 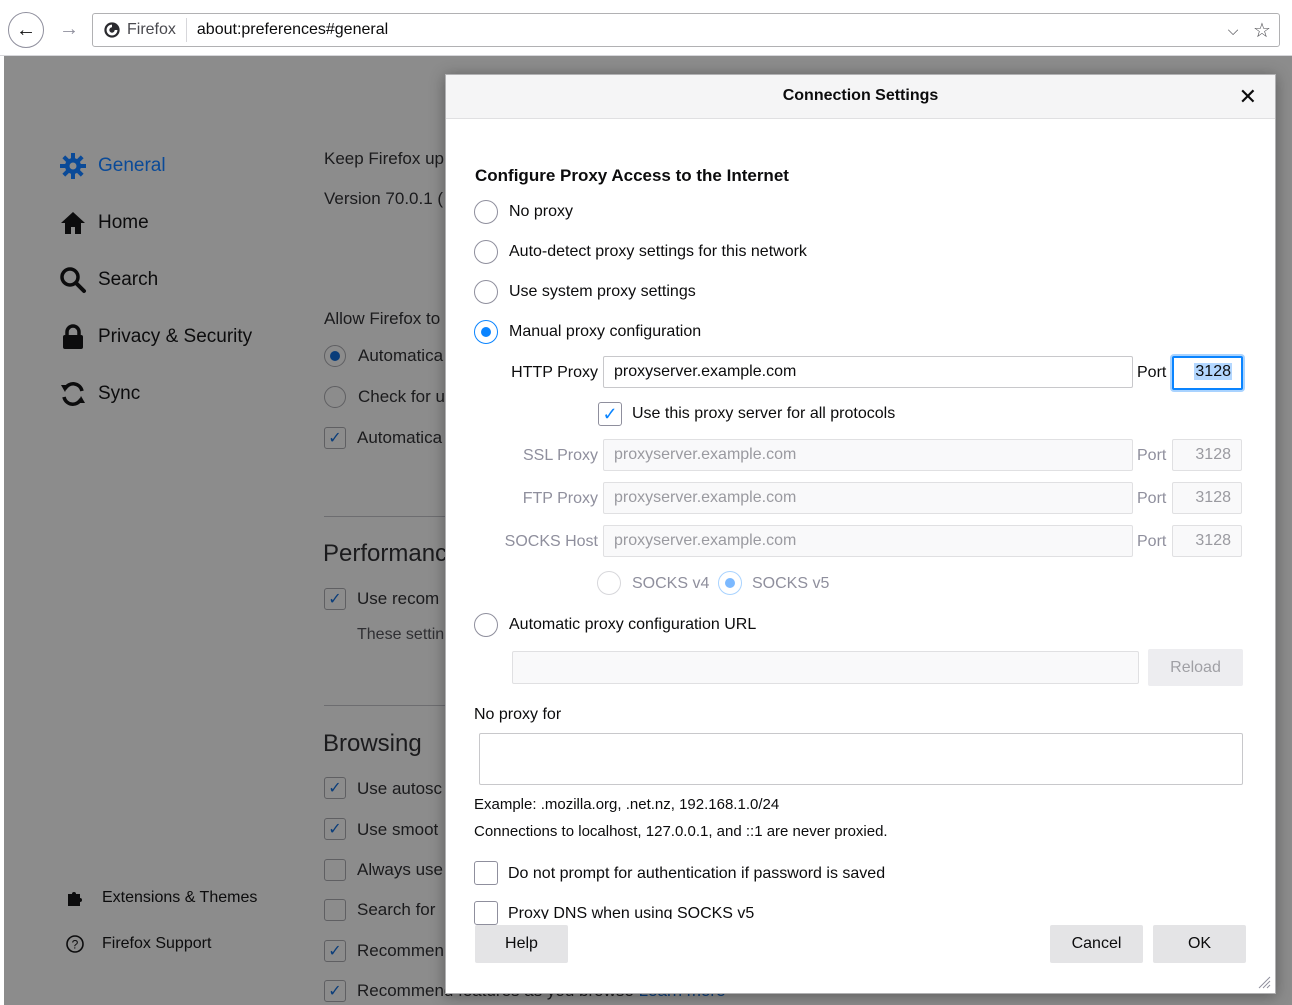 I want to click on ssl-port-label: Port, so click(x=1152, y=455).